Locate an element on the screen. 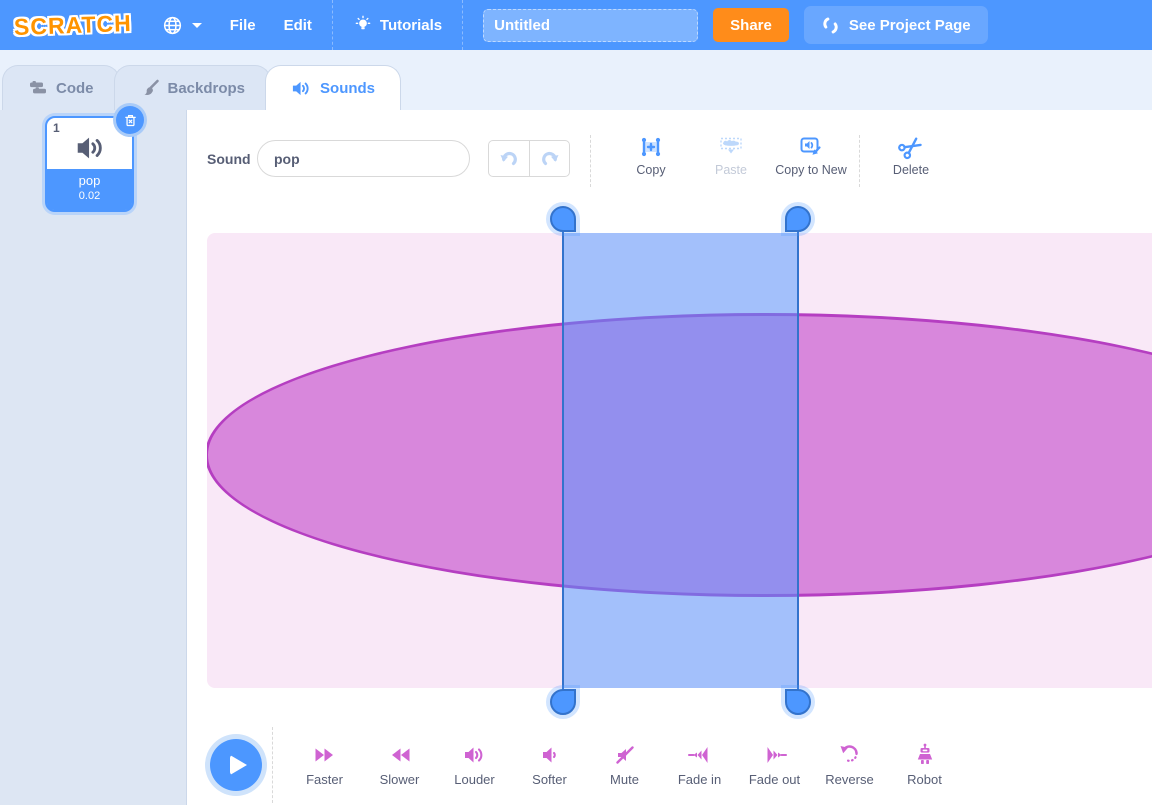 This screenshot has height=805, width=1152. sound-tile-pop: 1 pop 0.02 is located at coordinates (94, 159).